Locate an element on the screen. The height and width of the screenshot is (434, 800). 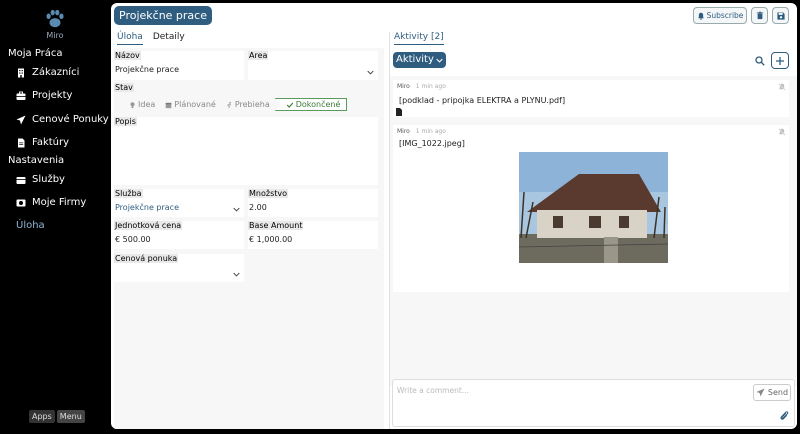
area-label: Area is located at coordinates (258, 55).